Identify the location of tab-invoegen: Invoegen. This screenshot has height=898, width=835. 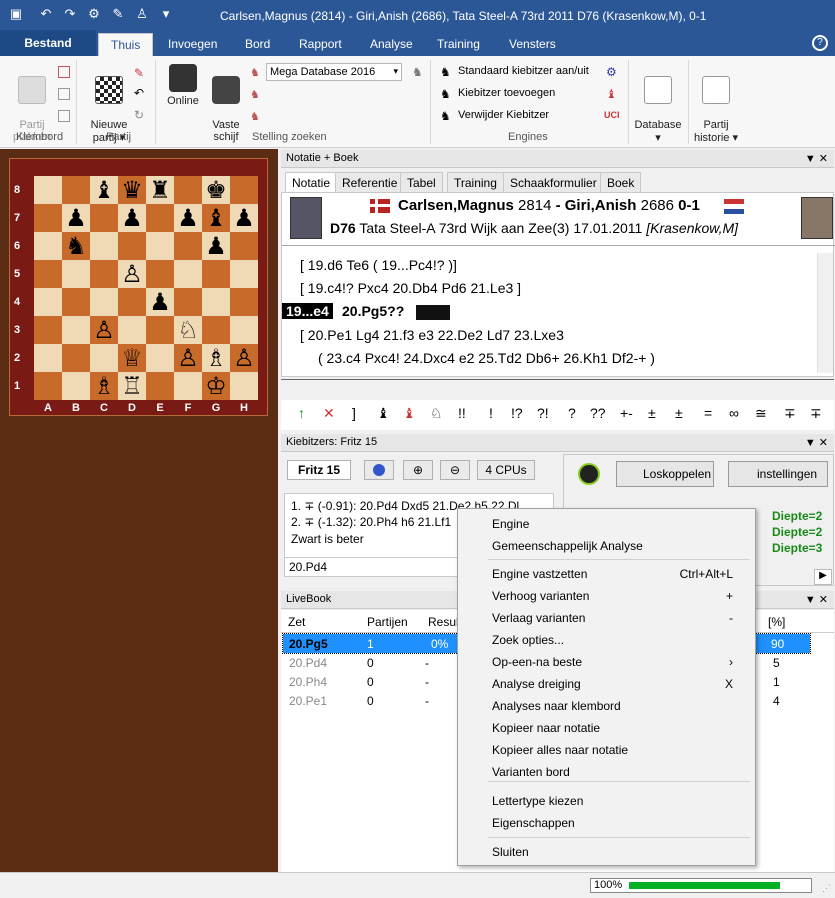
(192, 44).